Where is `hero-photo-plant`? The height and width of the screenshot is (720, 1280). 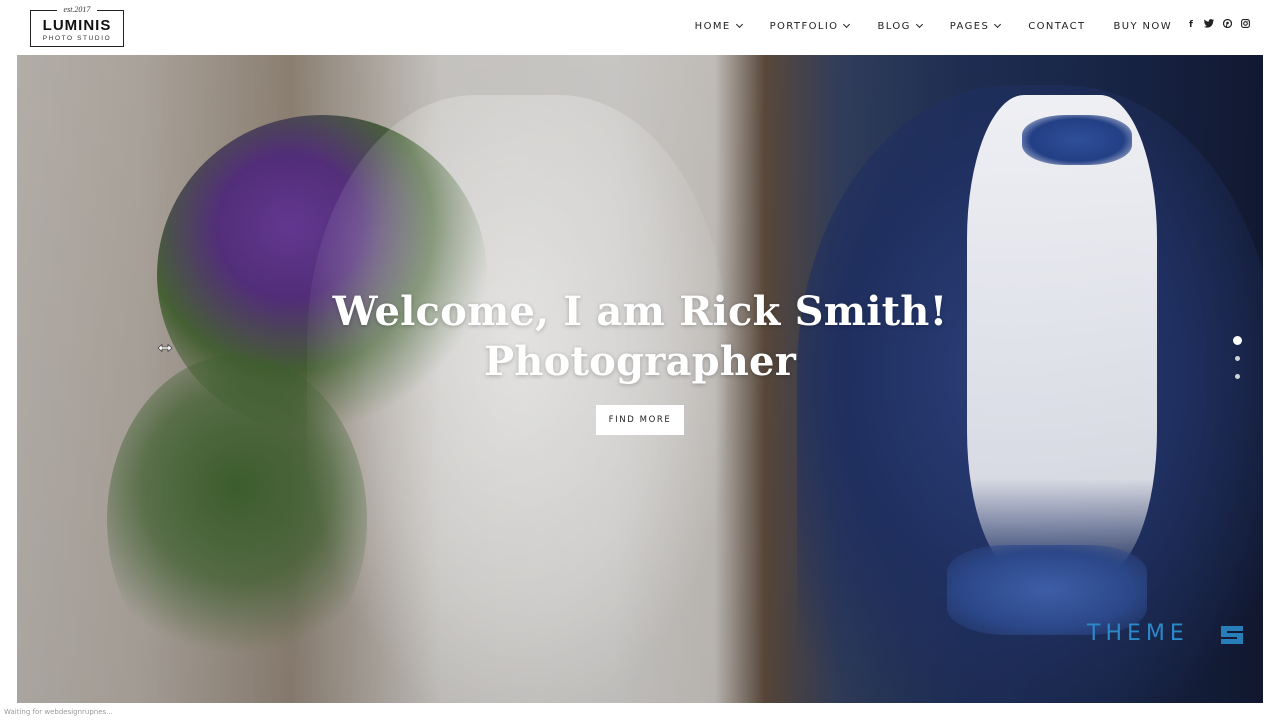
hero-photo-plant is located at coordinates (237, 520).